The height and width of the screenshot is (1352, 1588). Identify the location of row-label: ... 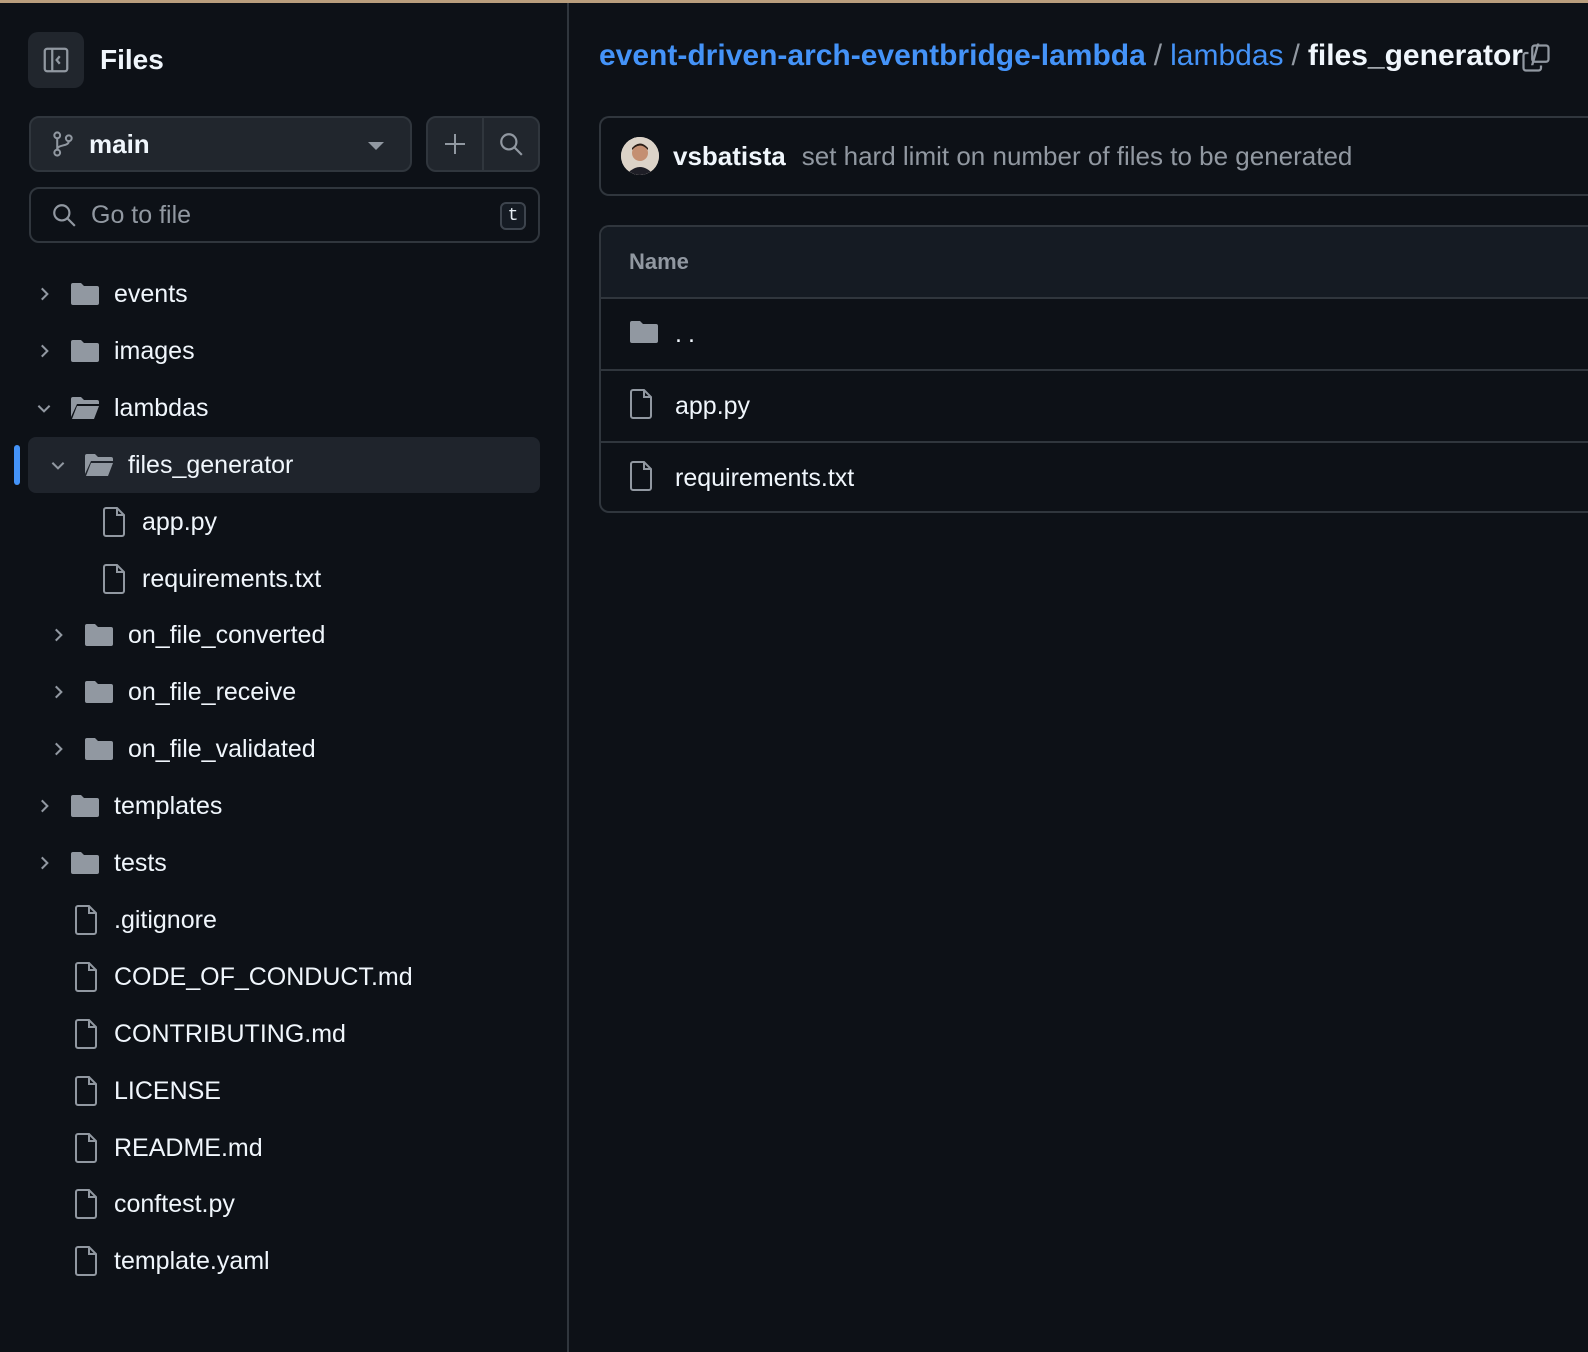
(688, 333).